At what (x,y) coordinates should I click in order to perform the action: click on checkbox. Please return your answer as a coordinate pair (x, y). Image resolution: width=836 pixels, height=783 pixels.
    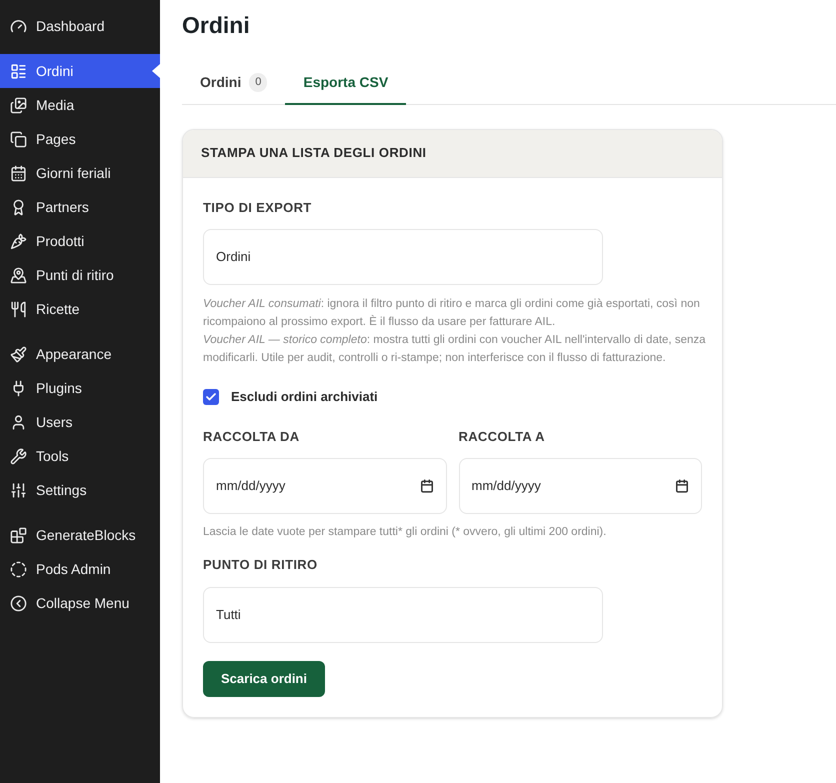
    Looking at the image, I should click on (211, 396).